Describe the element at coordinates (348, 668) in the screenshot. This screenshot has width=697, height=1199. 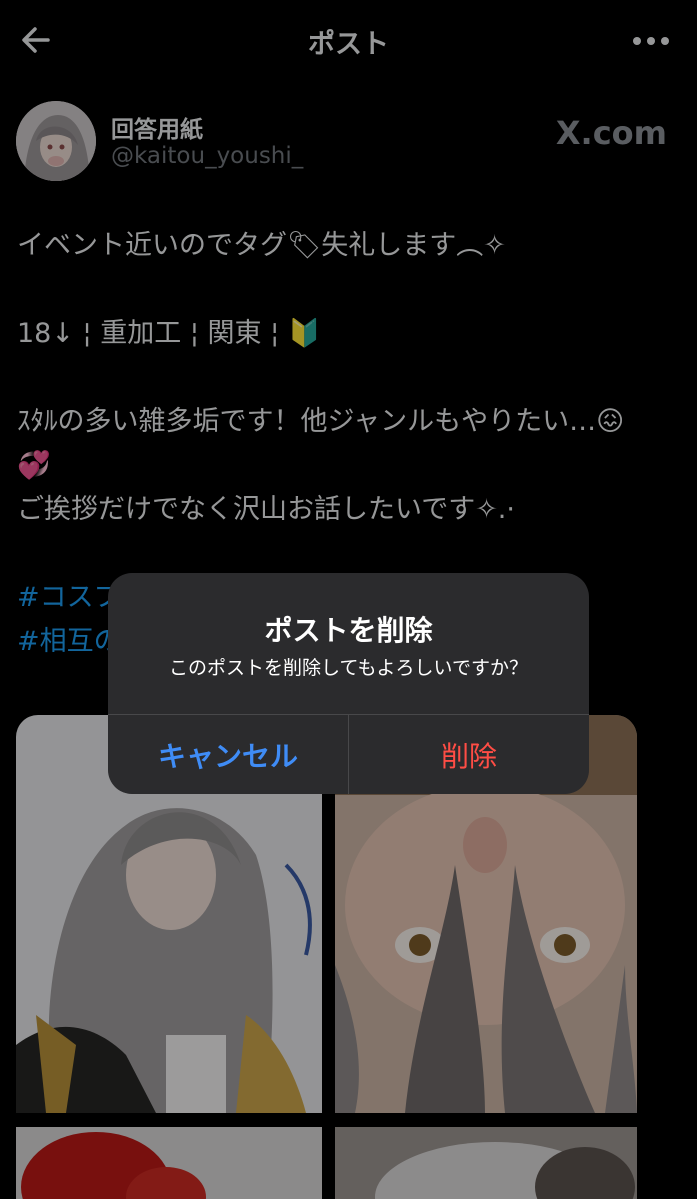
I see `dialog-message: このポストを削除してもよろしいですか？` at that location.